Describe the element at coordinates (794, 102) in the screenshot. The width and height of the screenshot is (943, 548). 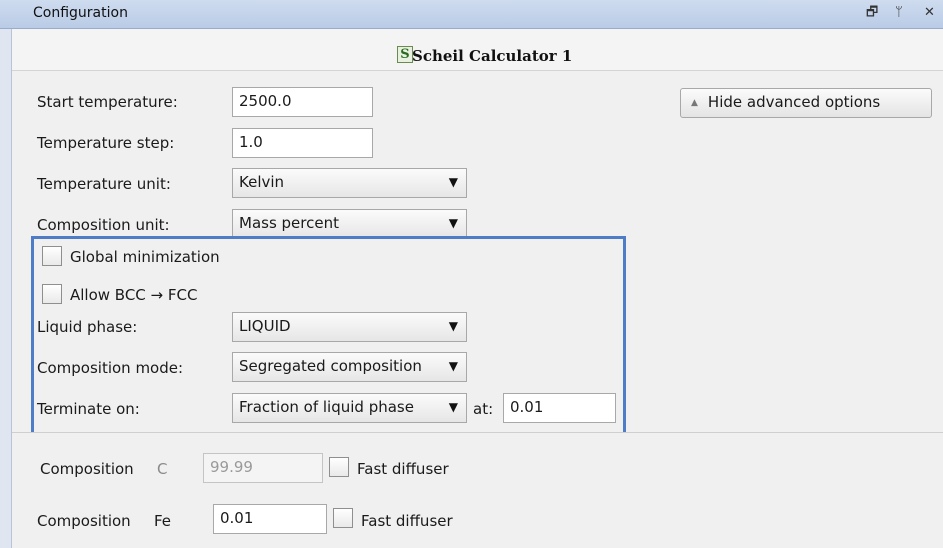
I see `hide-advanced-options-label: Hide advanced options` at that location.